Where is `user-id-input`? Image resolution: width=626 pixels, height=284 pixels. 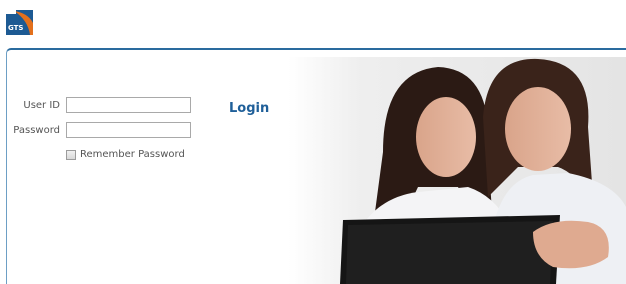 user-id-input is located at coordinates (128, 105).